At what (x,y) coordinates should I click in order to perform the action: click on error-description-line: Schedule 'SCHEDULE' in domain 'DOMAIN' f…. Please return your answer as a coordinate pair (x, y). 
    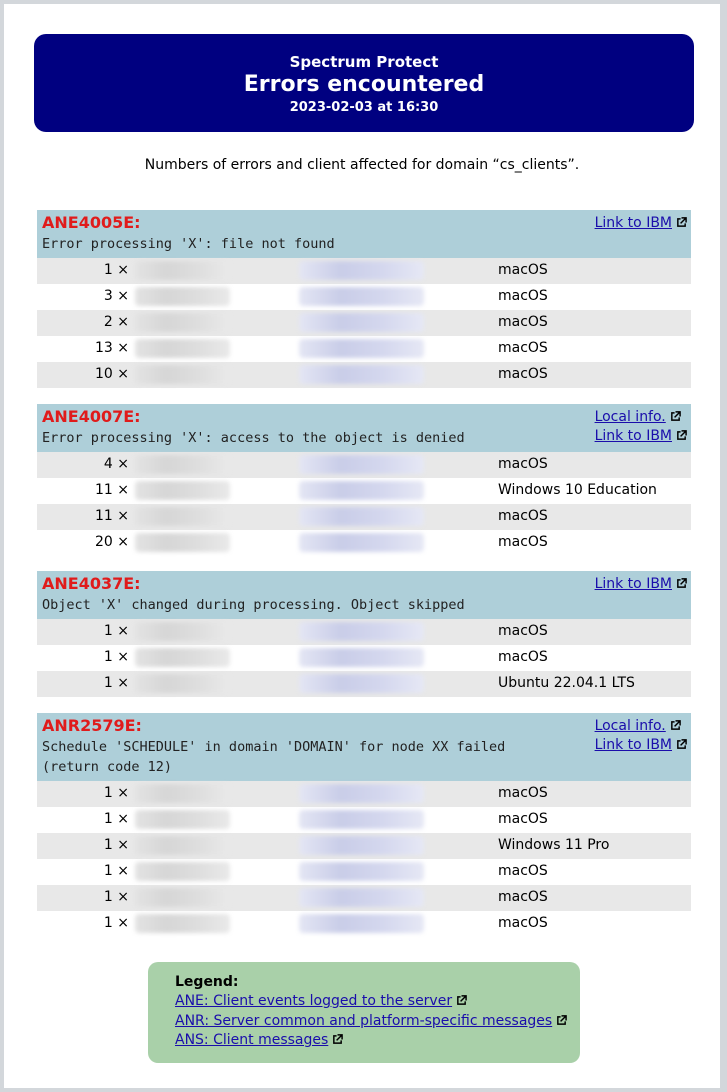
    Looking at the image, I should click on (274, 747).